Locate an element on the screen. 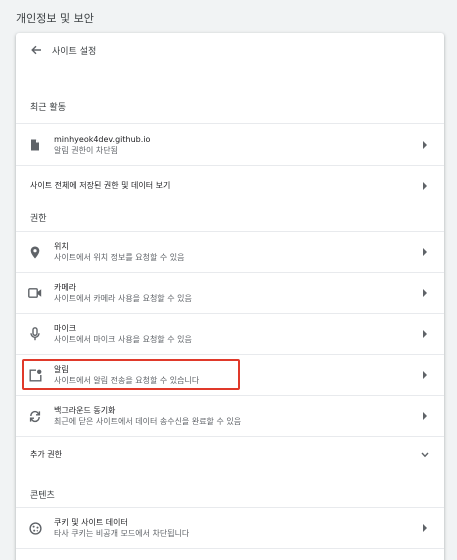  section-title: 개인정보 및 보안 is located at coordinates (55, 18).